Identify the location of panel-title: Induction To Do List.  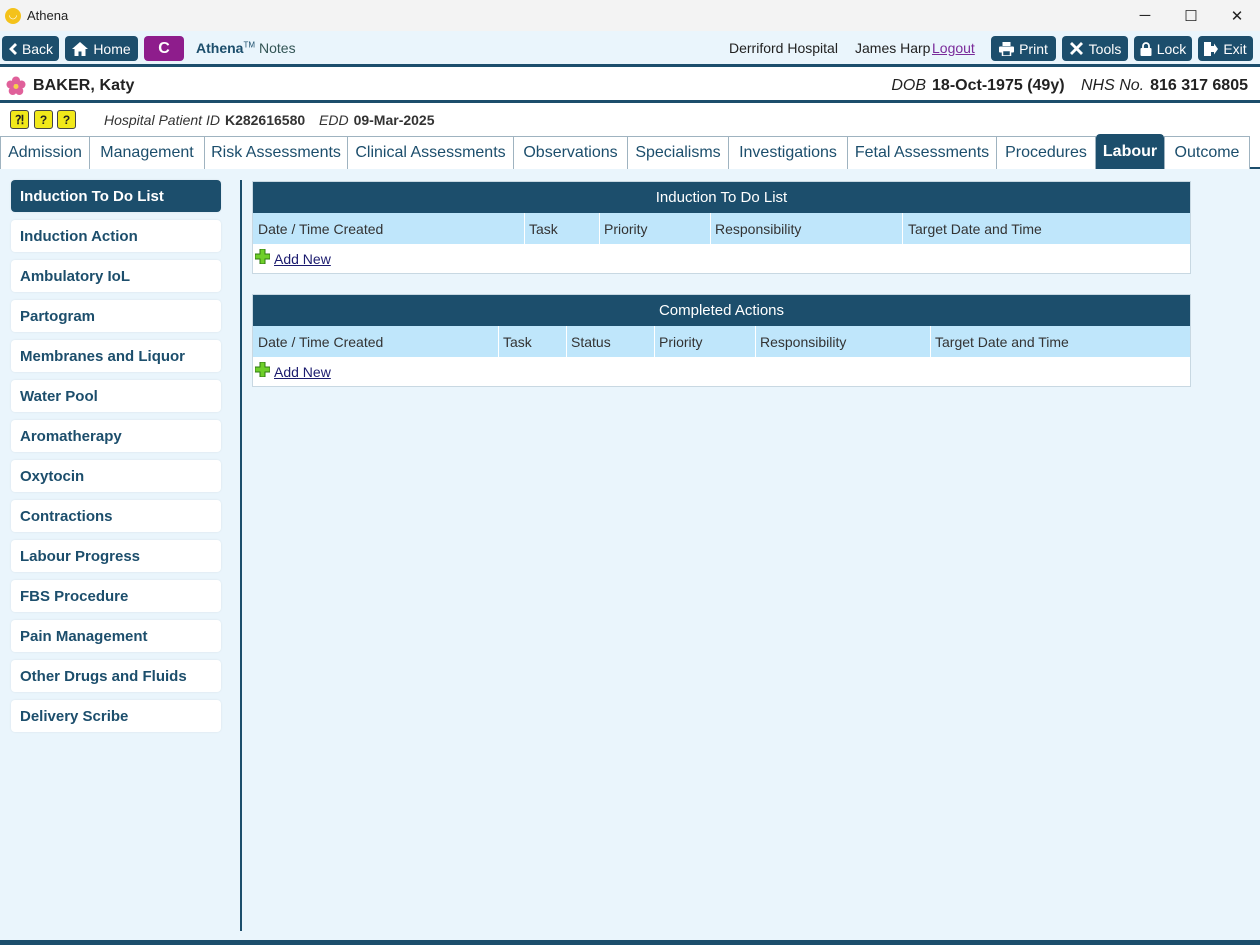
(721, 197).